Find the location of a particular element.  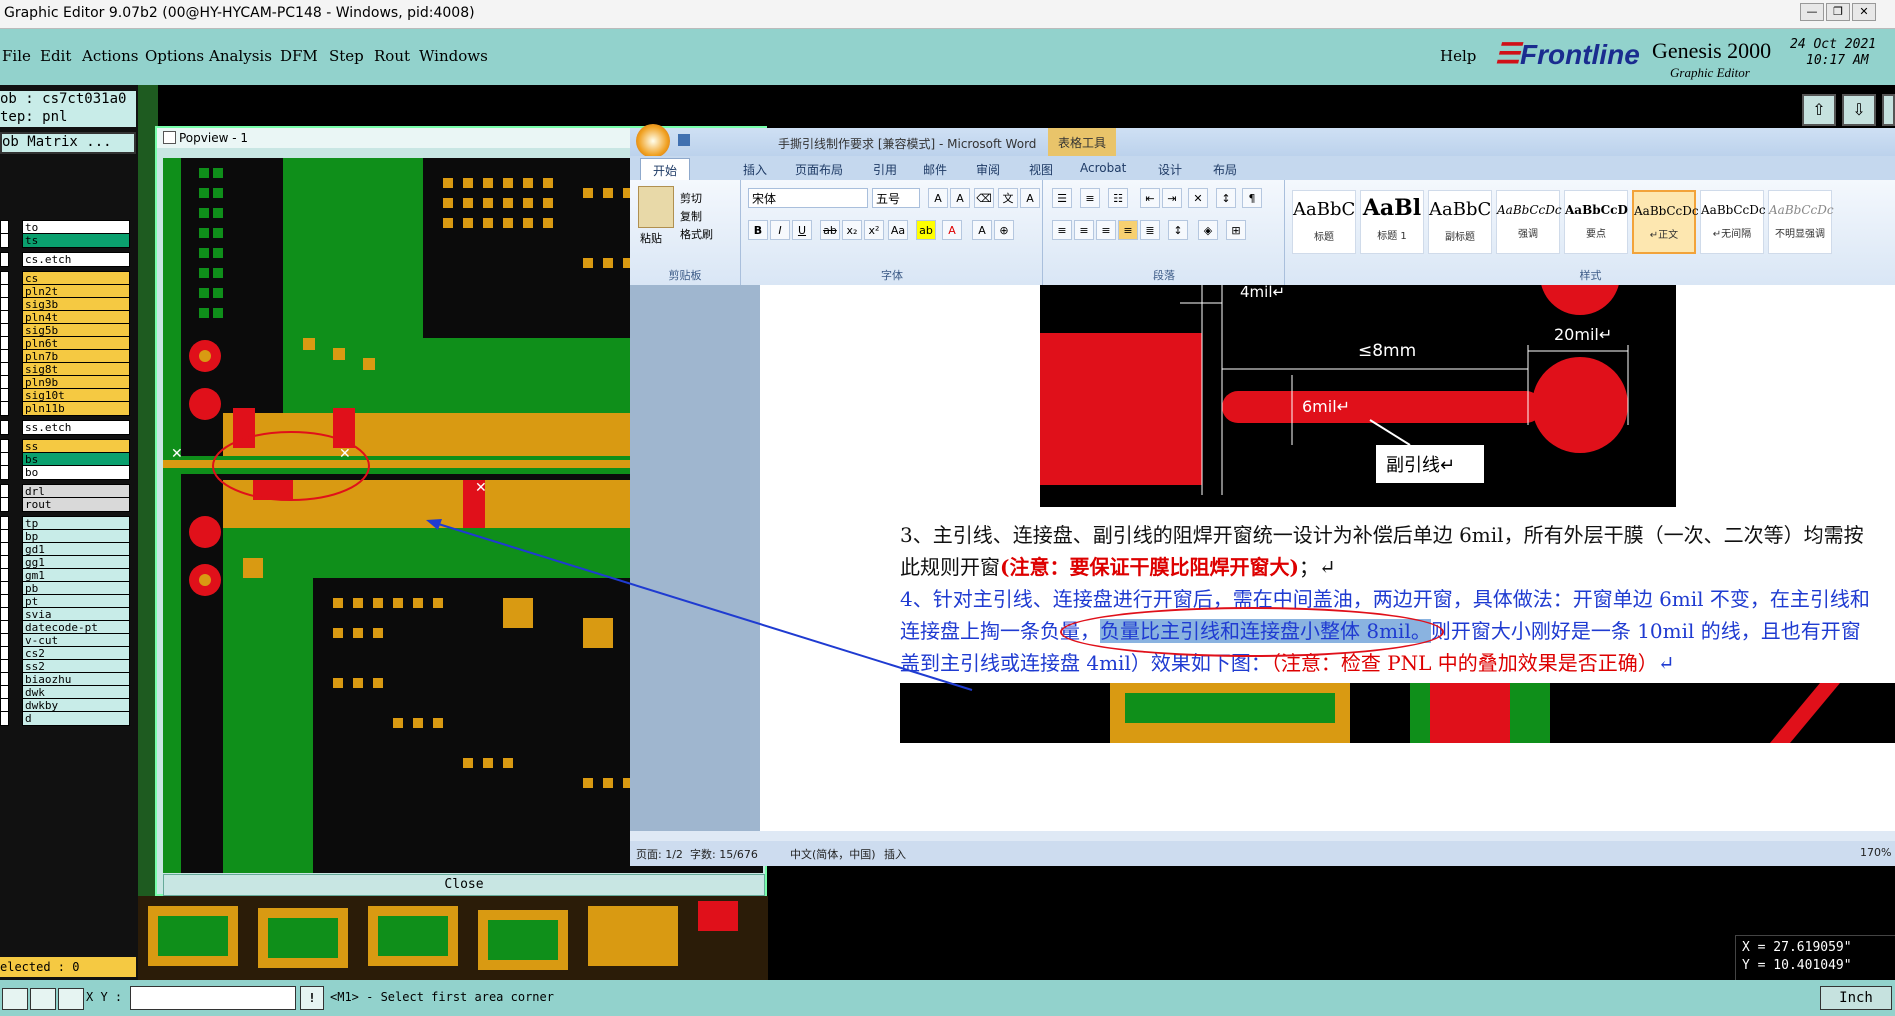

menu-dfm: DFM is located at coordinates (299, 56).